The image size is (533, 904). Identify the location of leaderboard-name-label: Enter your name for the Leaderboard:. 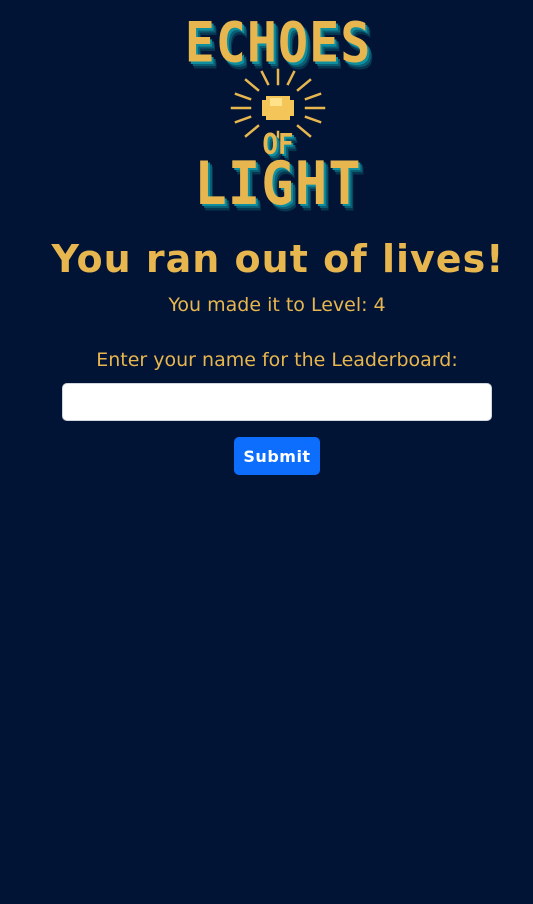
(277, 360).